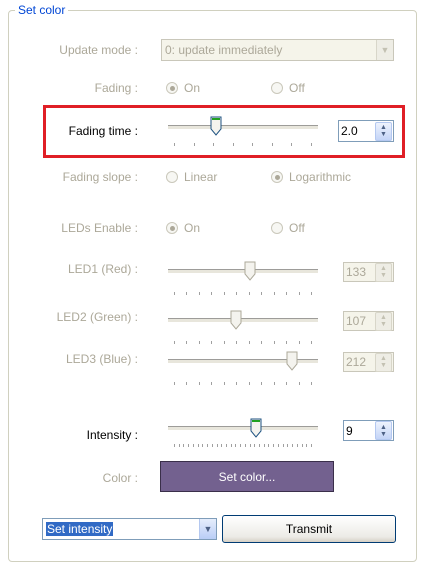 Image resolution: width=422 pixels, height=571 pixels. I want to click on intensity-value: 9, so click(349, 430).